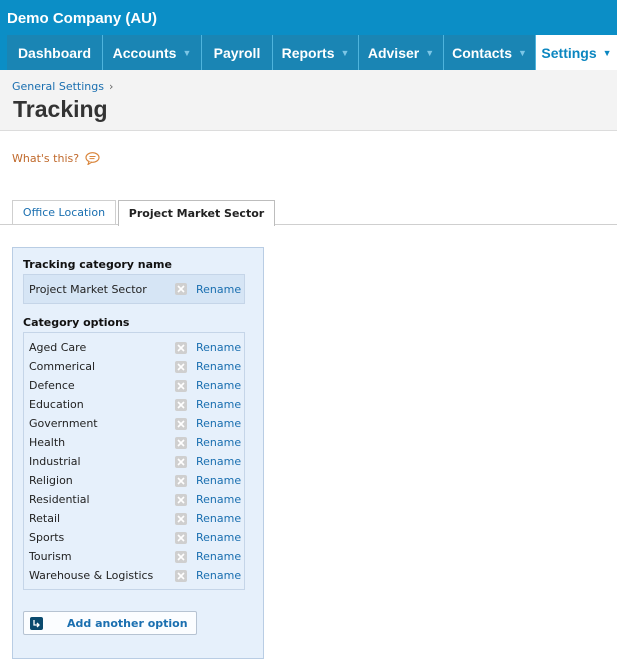  What do you see at coordinates (58, 347) in the screenshot?
I see `option-label: Aged Care` at bounding box center [58, 347].